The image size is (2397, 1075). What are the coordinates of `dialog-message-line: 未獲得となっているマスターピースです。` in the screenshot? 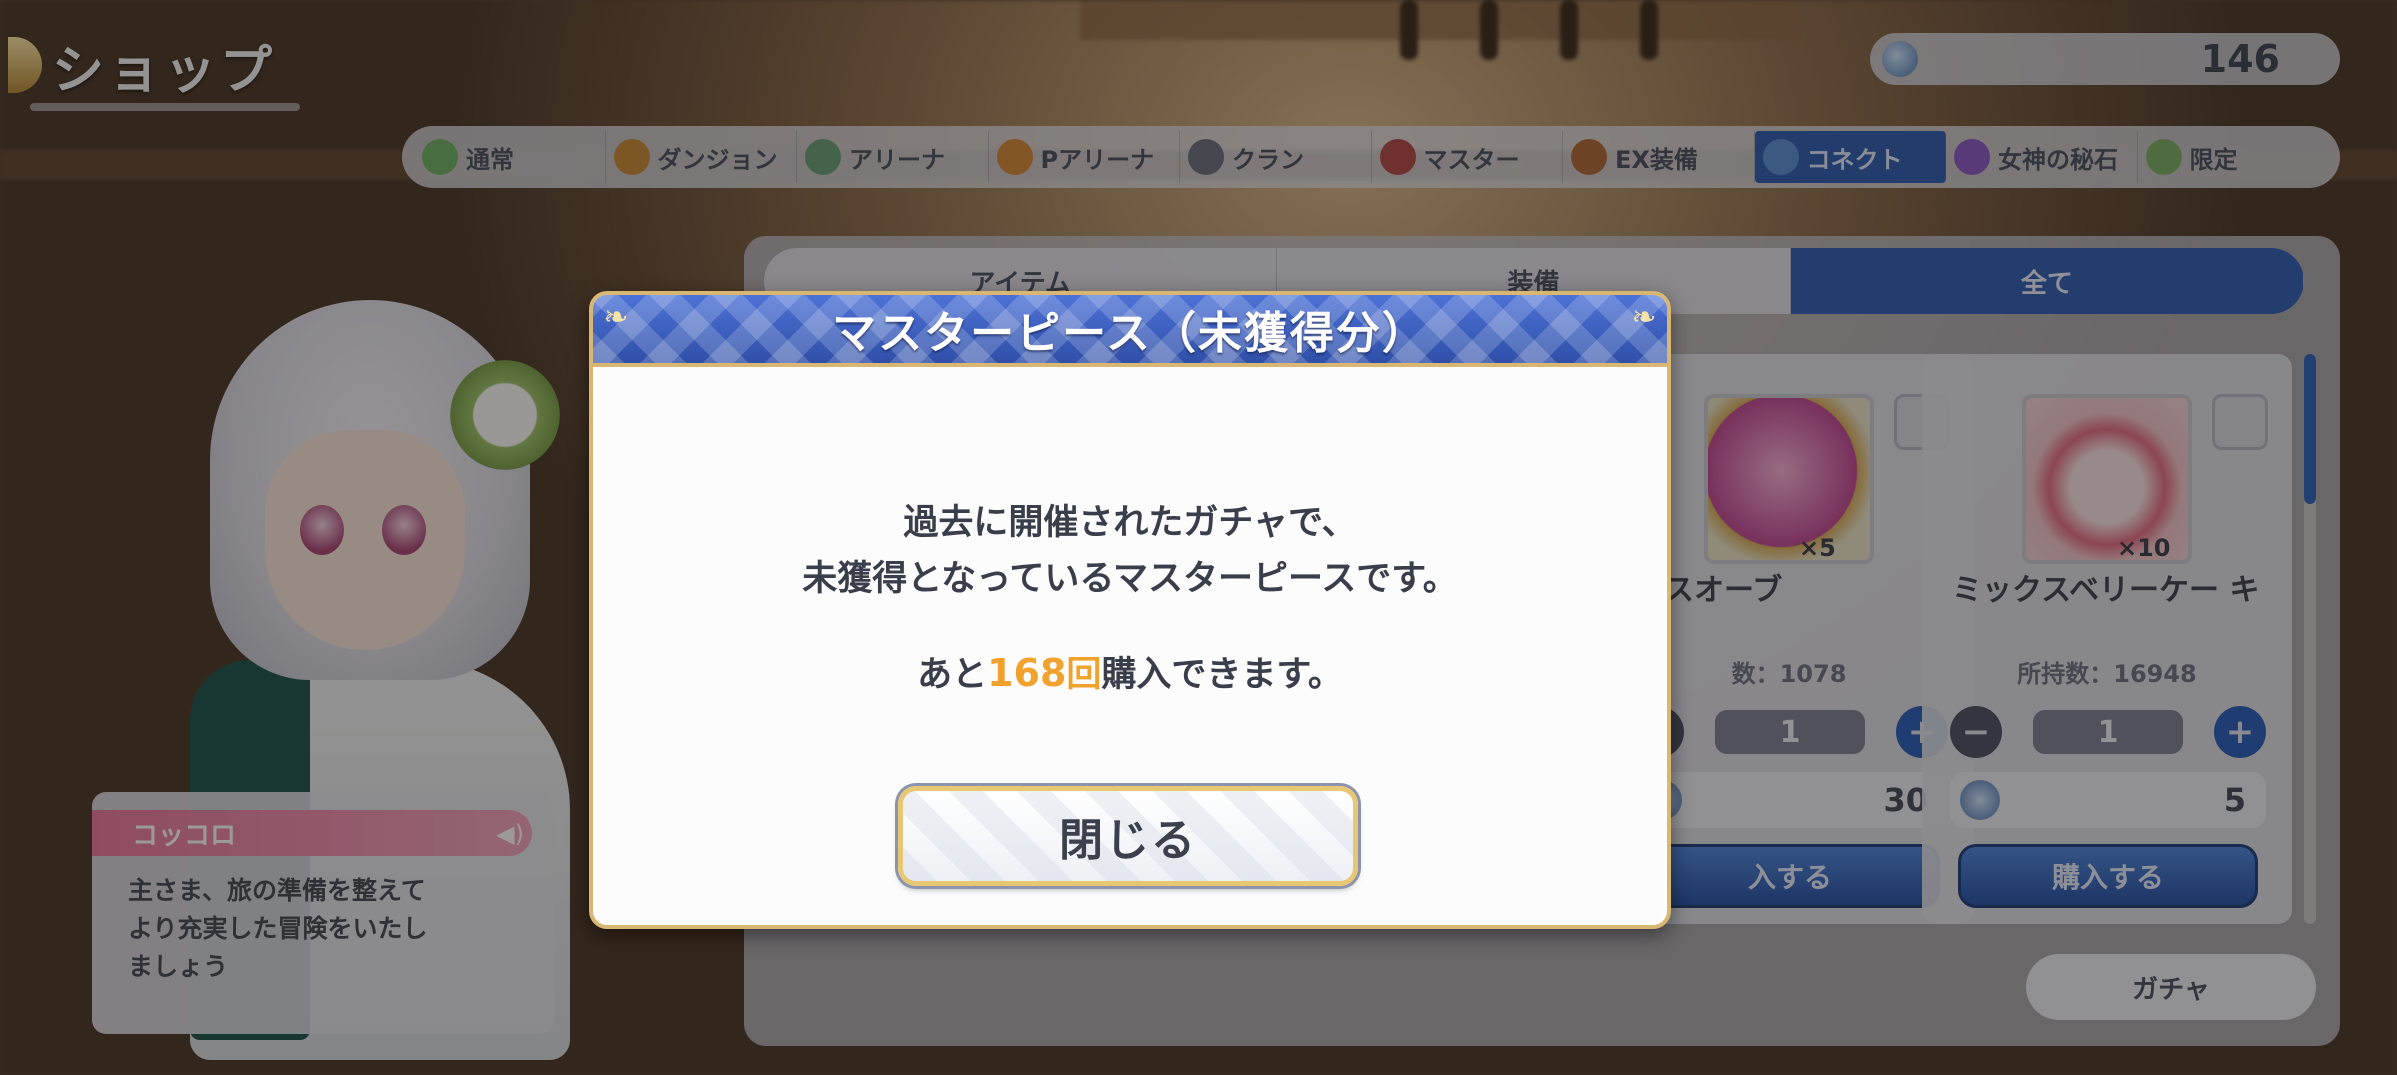 It's located at (1130, 579).